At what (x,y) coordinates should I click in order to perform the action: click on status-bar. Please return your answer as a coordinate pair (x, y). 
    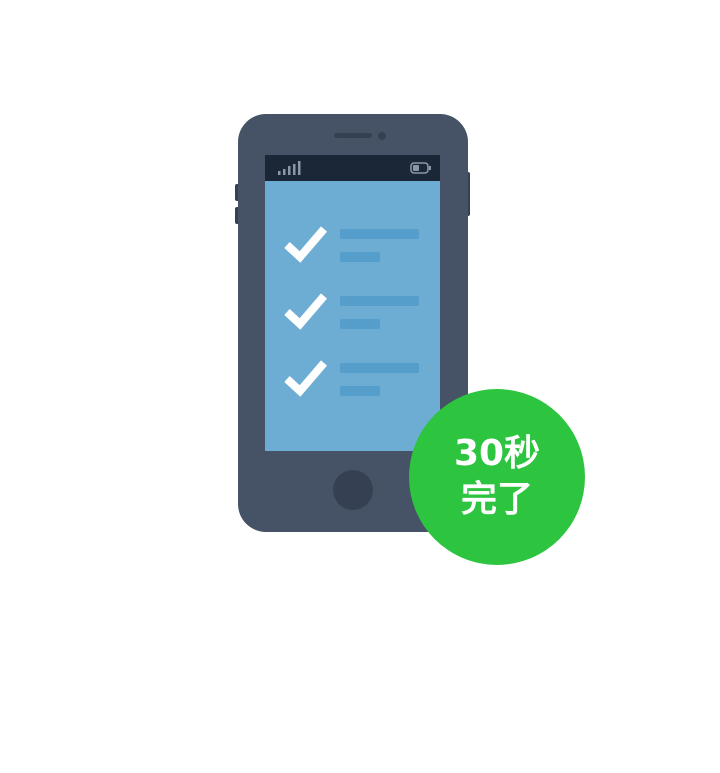
    Looking at the image, I should click on (352, 168).